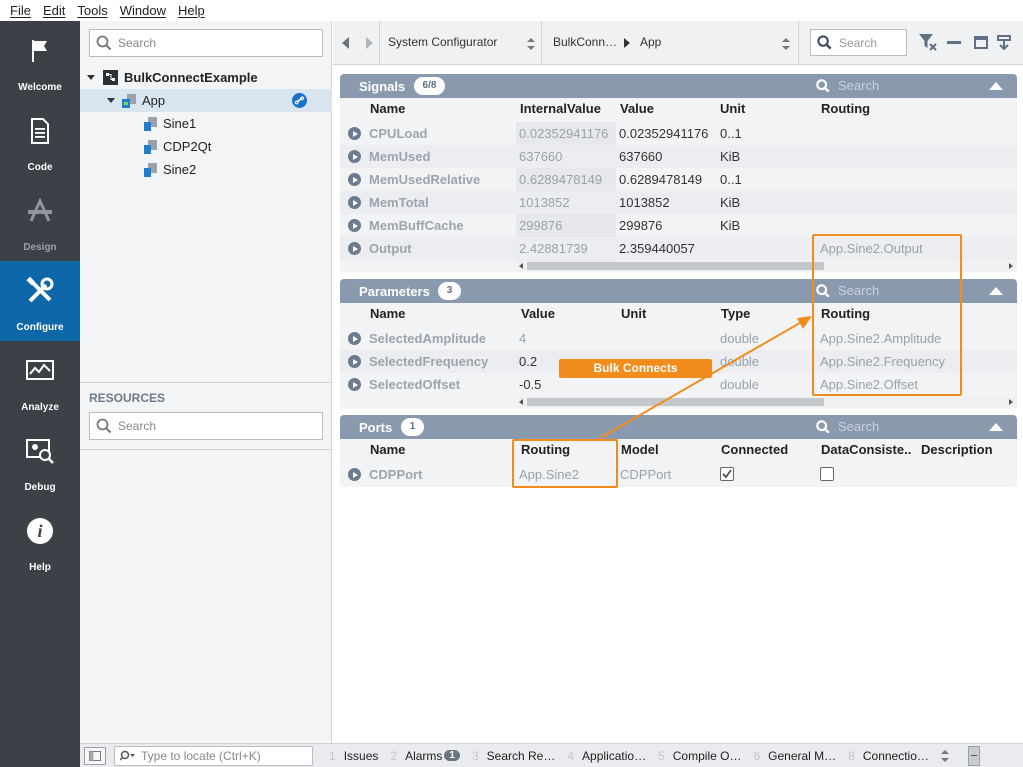  I want to click on ports-search-input: Search, so click(847, 426).